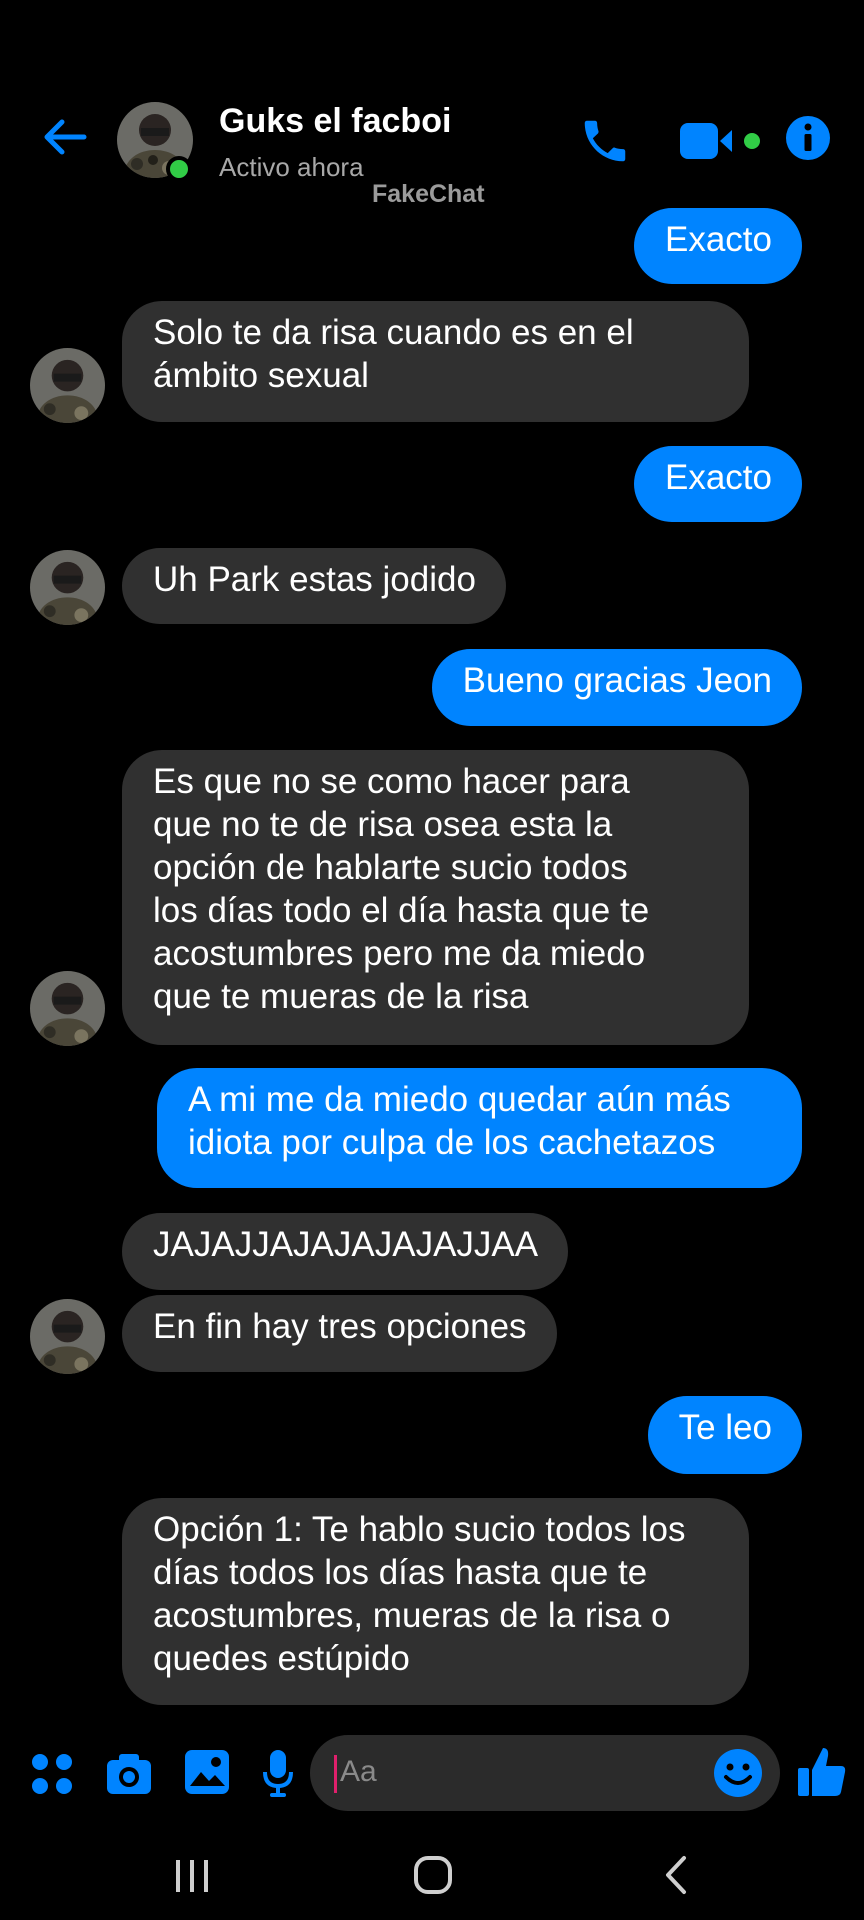  I want to click on recent-apps-icon, so click(192, 1875).